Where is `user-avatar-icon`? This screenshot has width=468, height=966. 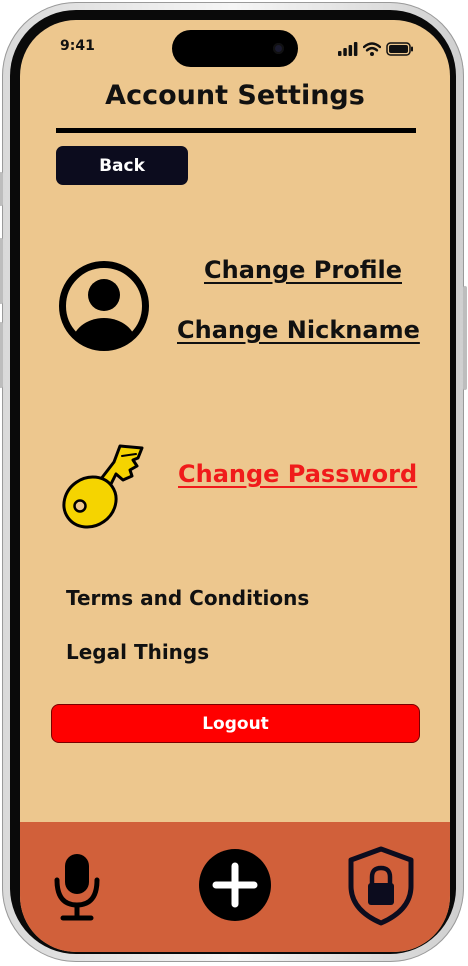 user-avatar-icon is located at coordinates (104, 306).